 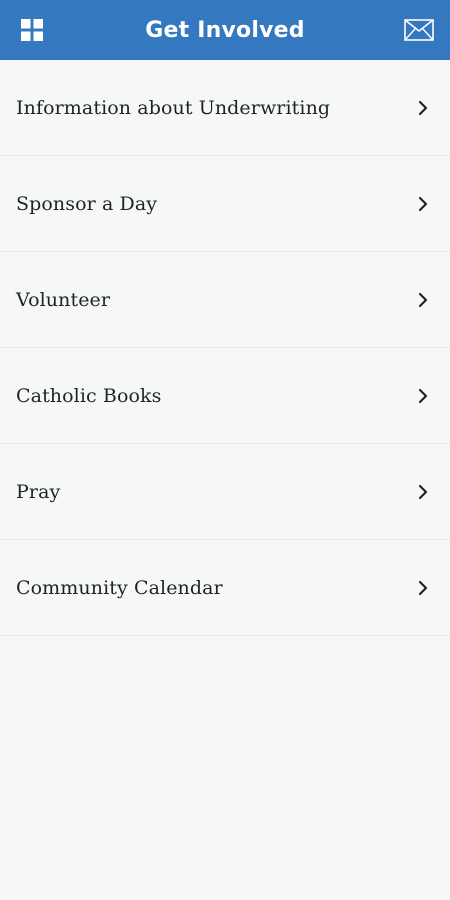 What do you see at coordinates (63, 299) in the screenshot?
I see `menu-item-label: Volunteer` at bounding box center [63, 299].